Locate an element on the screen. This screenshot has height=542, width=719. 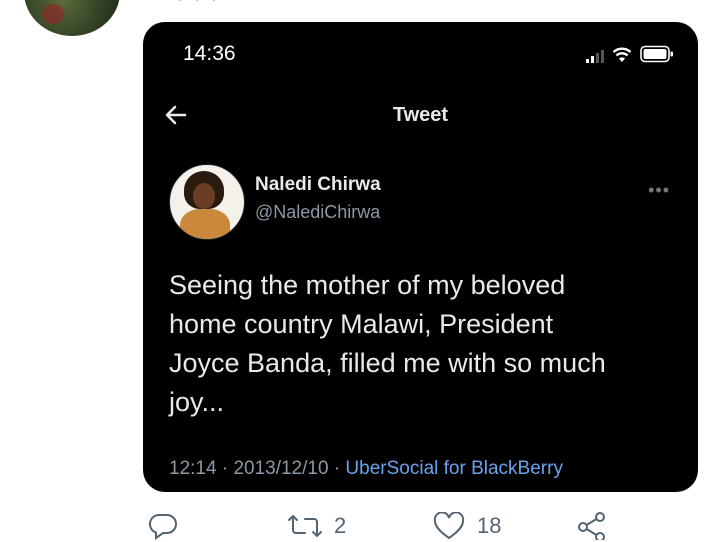
tweet-date: 2013/12/10 is located at coordinates (281, 468).